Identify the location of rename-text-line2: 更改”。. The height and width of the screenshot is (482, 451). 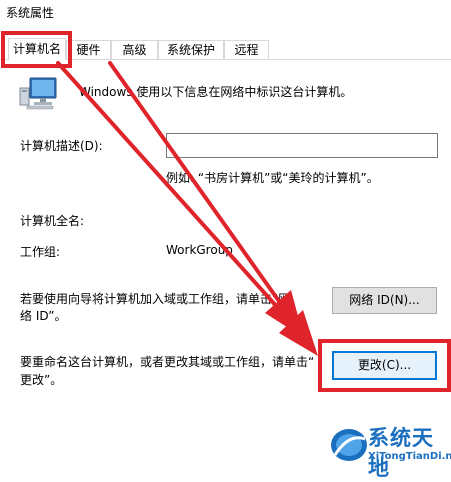
(41, 380).